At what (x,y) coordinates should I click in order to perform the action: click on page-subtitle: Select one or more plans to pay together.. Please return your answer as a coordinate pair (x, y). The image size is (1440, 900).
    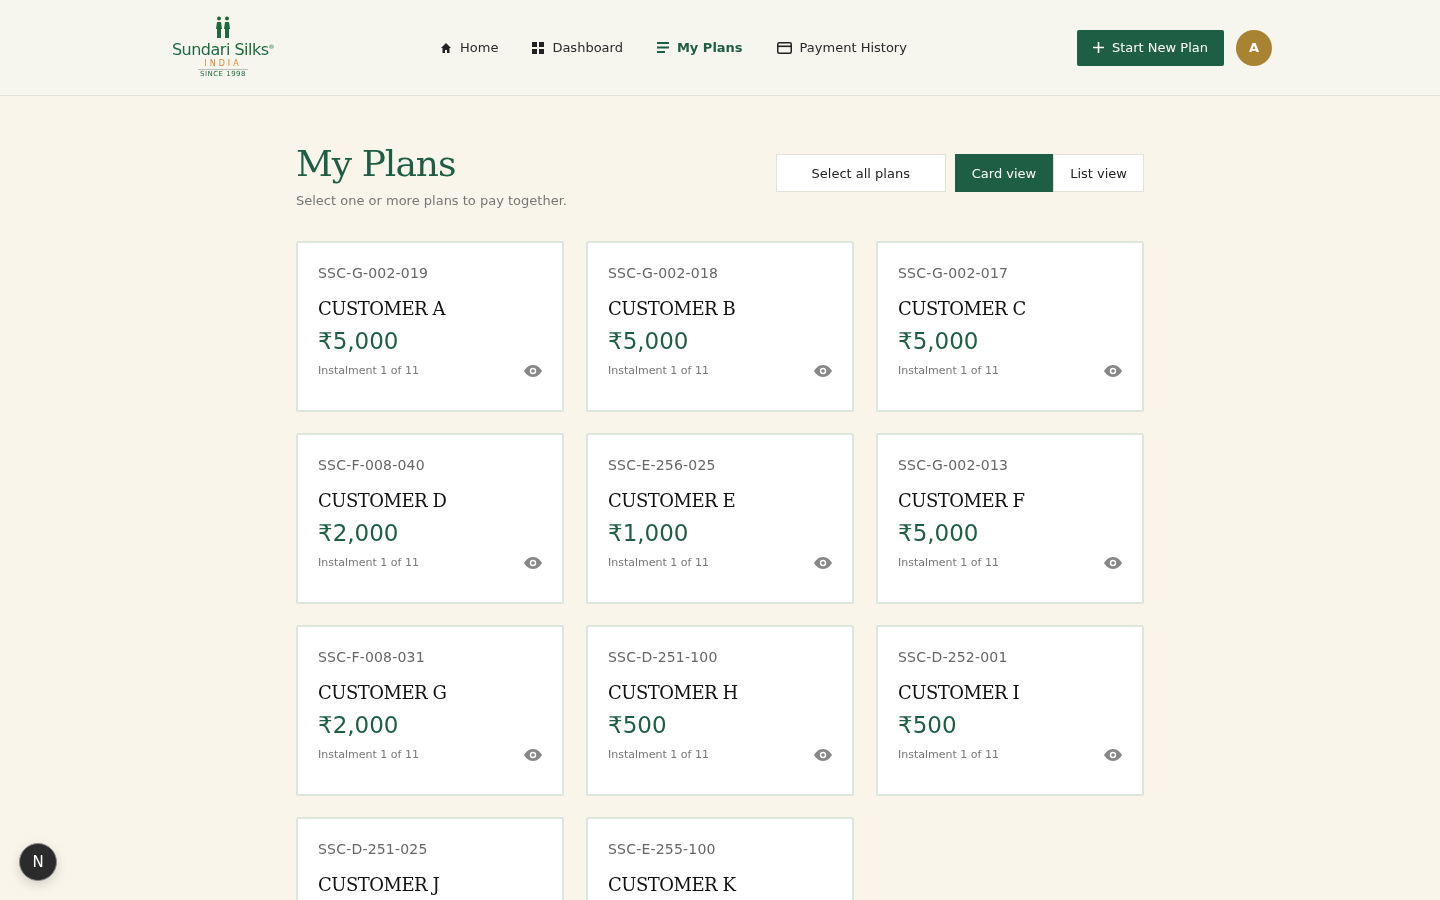
    Looking at the image, I should click on (431, 200).